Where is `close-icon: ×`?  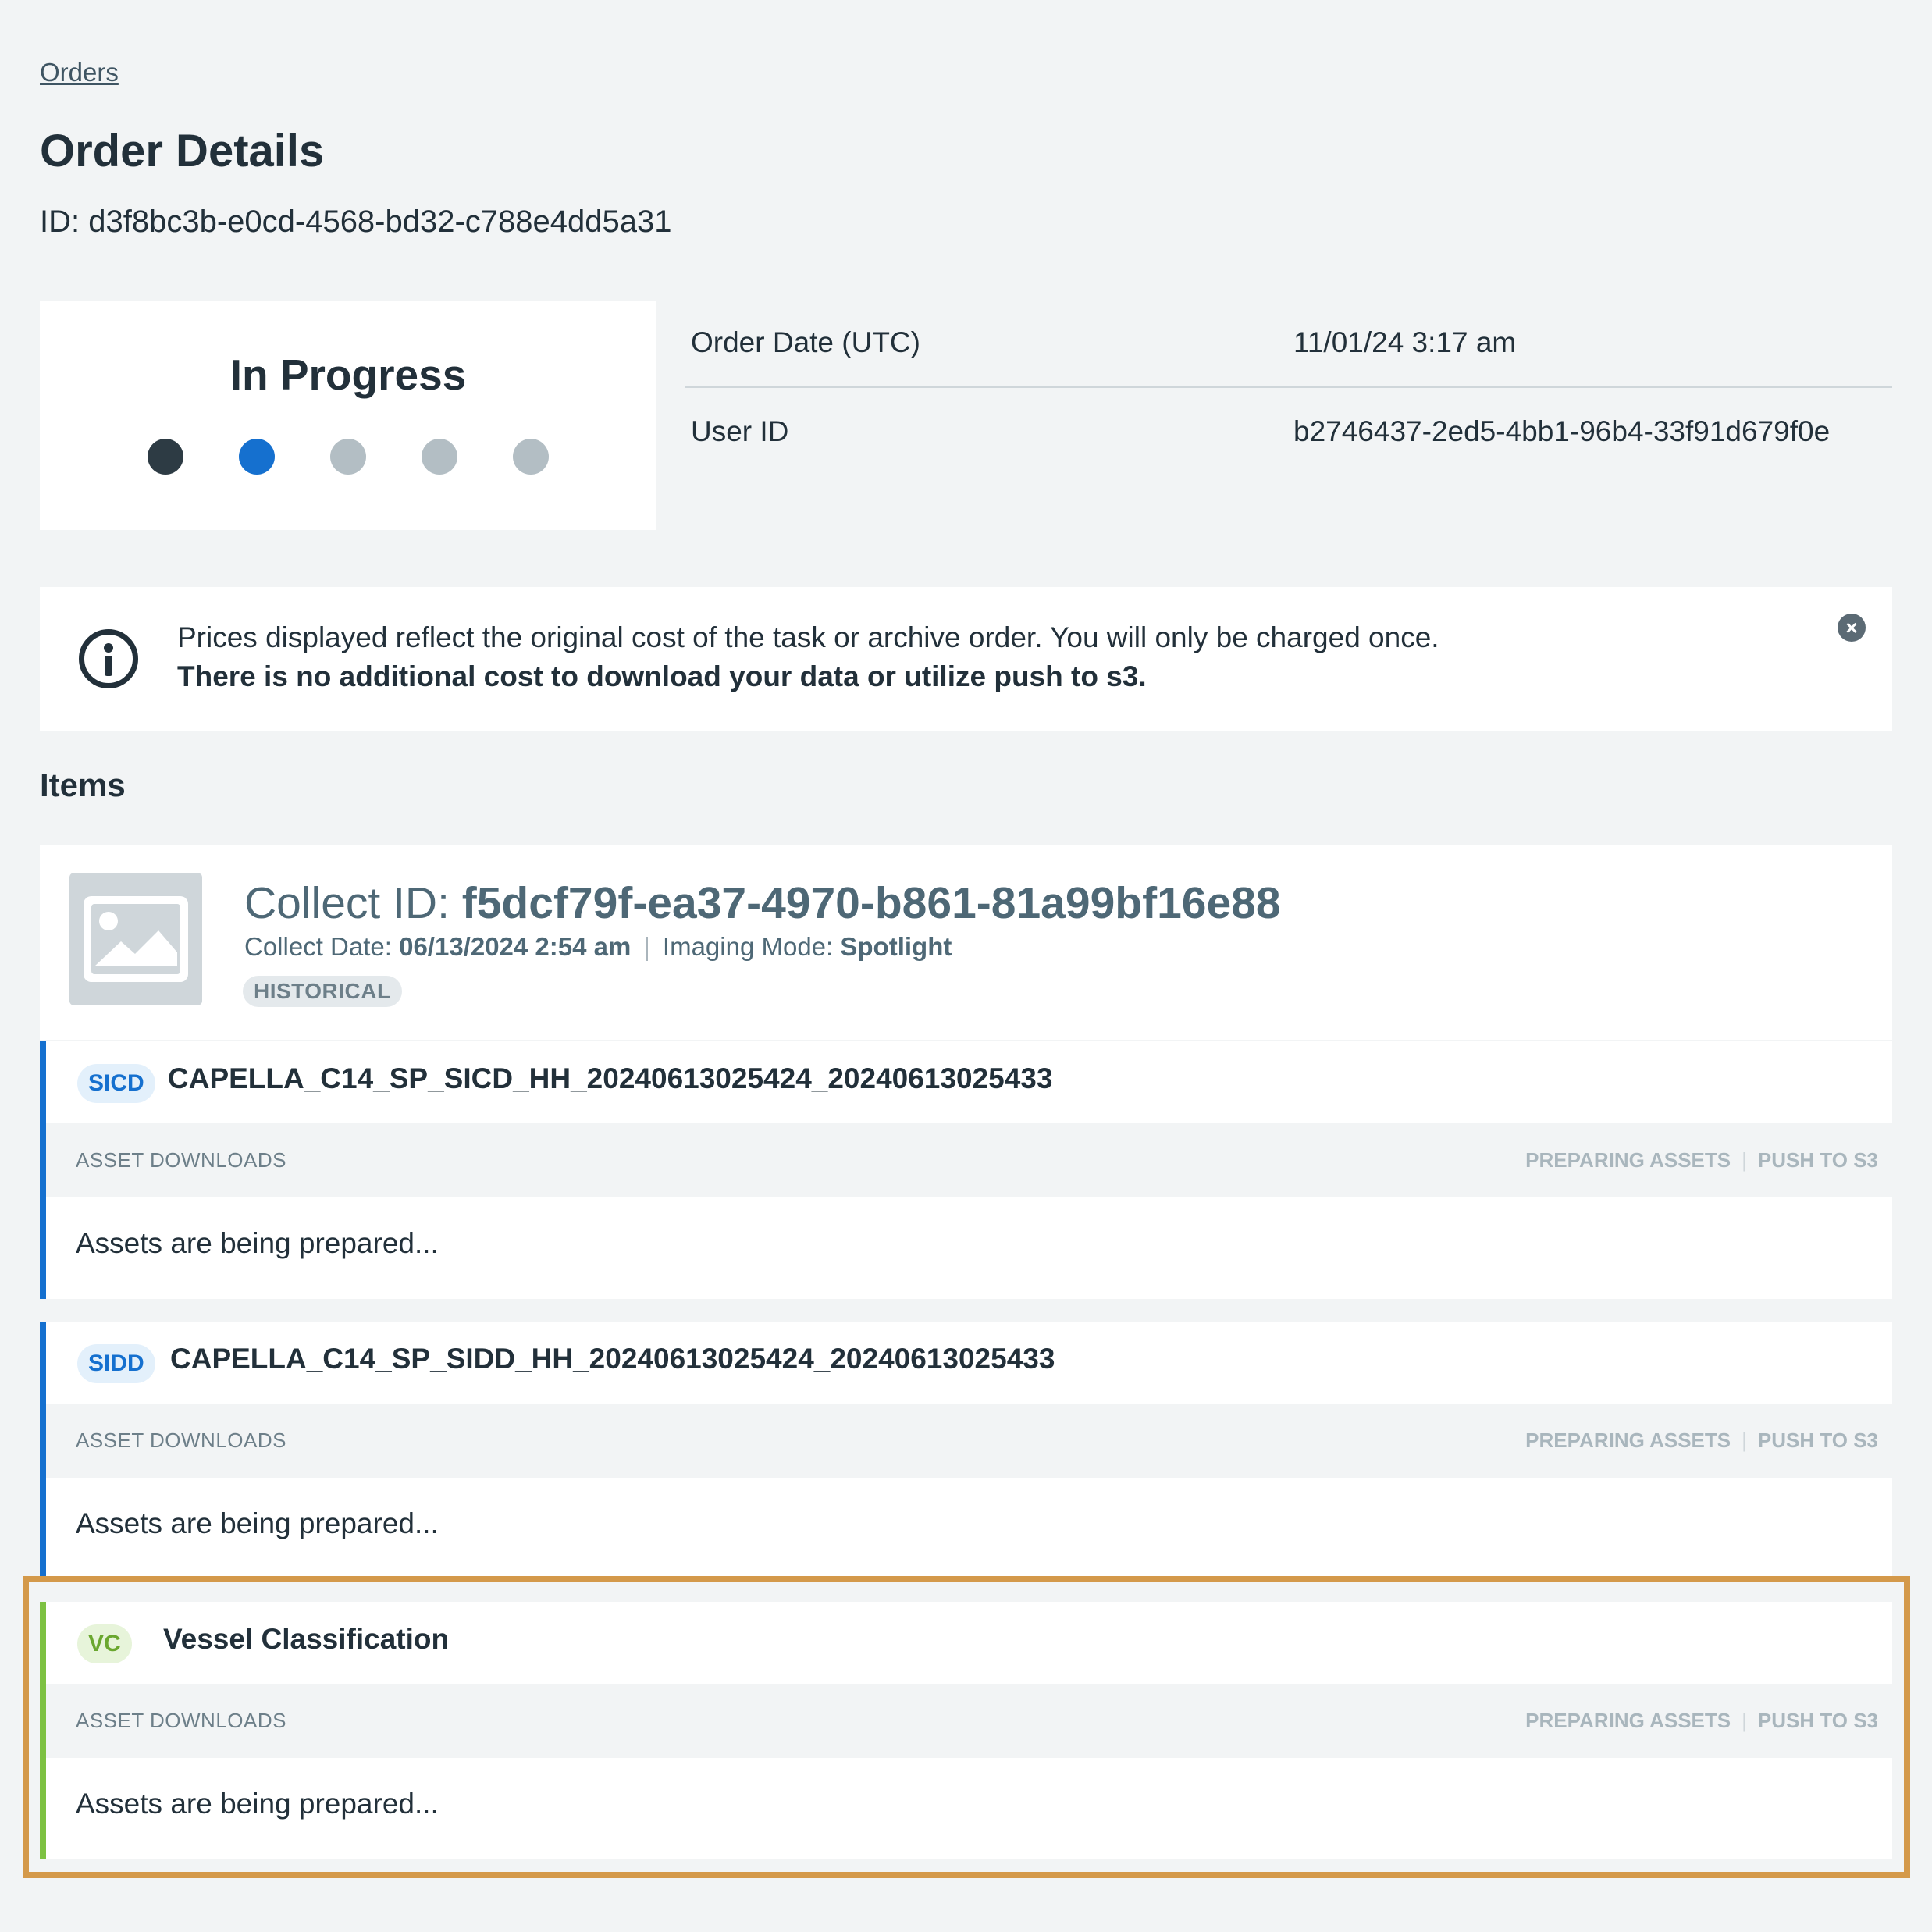
close-icon: × is located at coordinates (1852, 628).